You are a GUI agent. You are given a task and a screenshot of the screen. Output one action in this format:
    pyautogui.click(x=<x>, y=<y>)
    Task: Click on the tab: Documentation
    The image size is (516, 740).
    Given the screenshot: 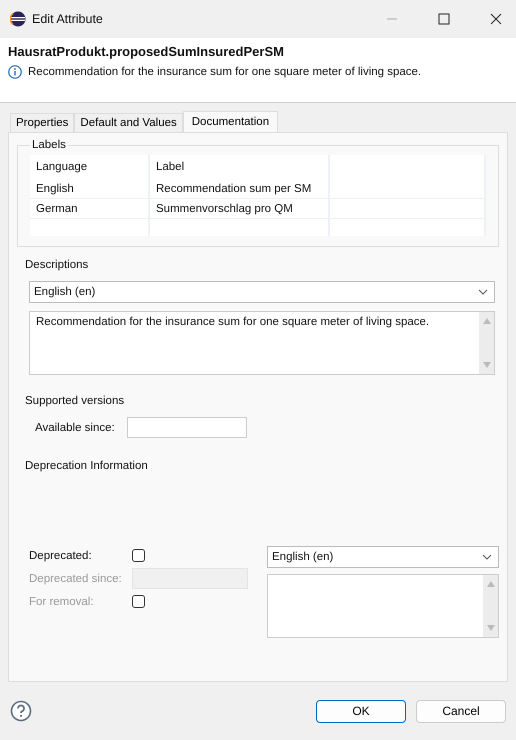 What is the action you would take?
    pyautogui.click(x=230, y=121)
    